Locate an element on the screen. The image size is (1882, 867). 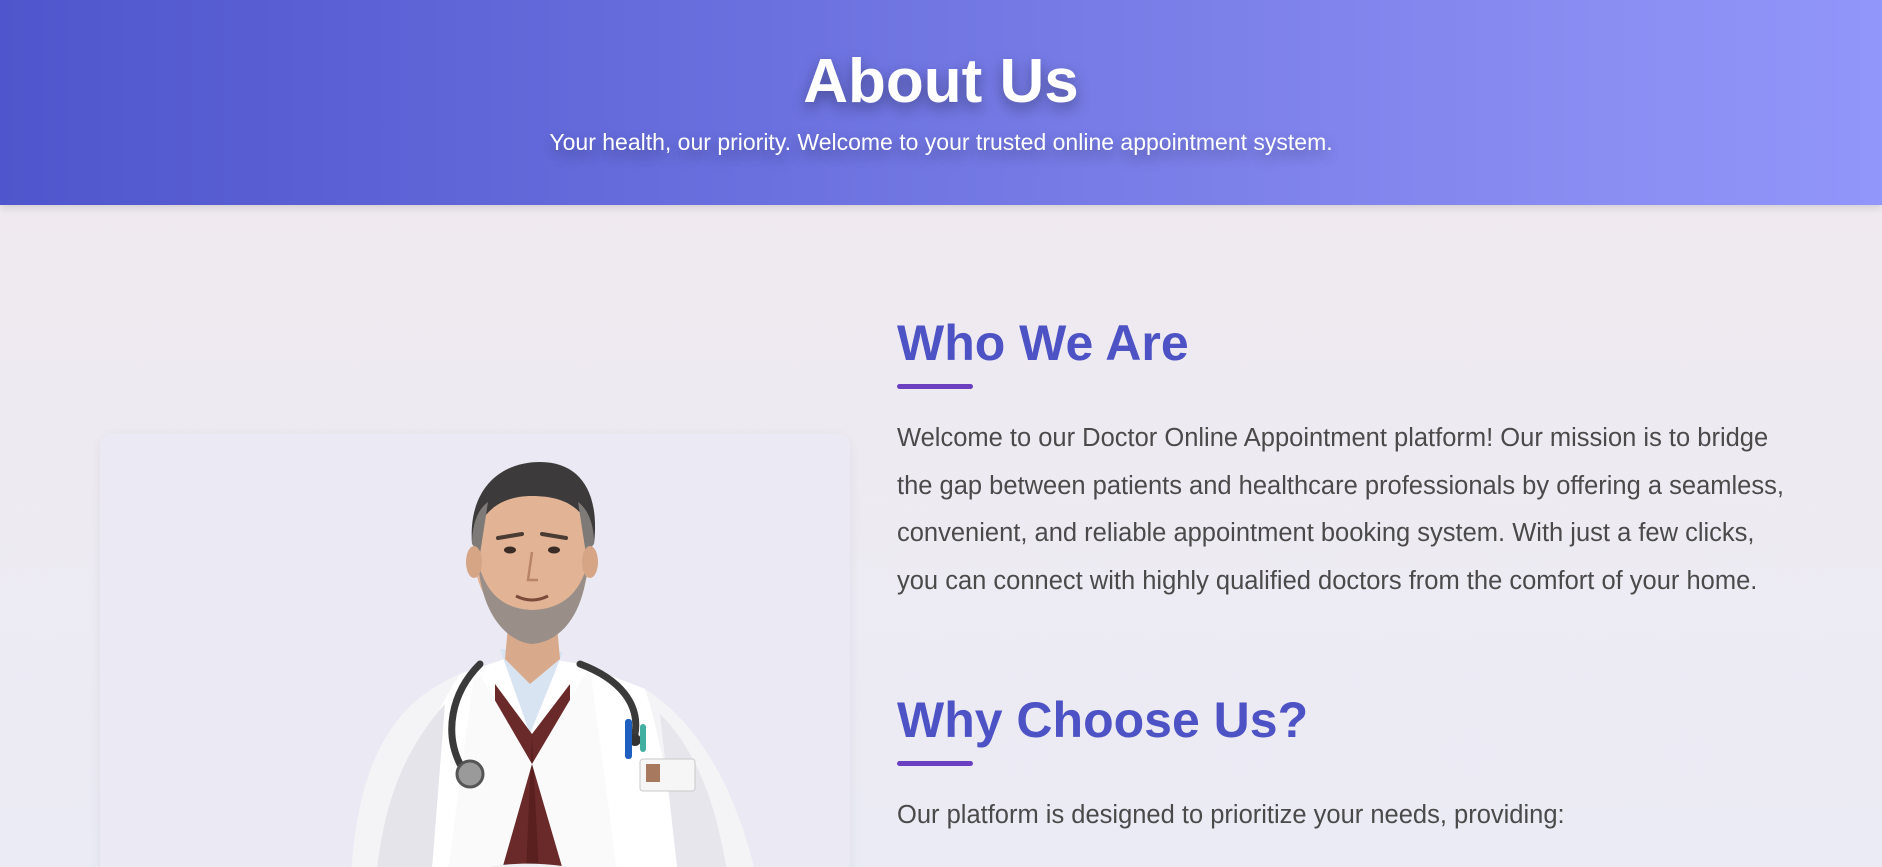
who-we-are-heading: Who We Are is located at coordinates (1043, 343).